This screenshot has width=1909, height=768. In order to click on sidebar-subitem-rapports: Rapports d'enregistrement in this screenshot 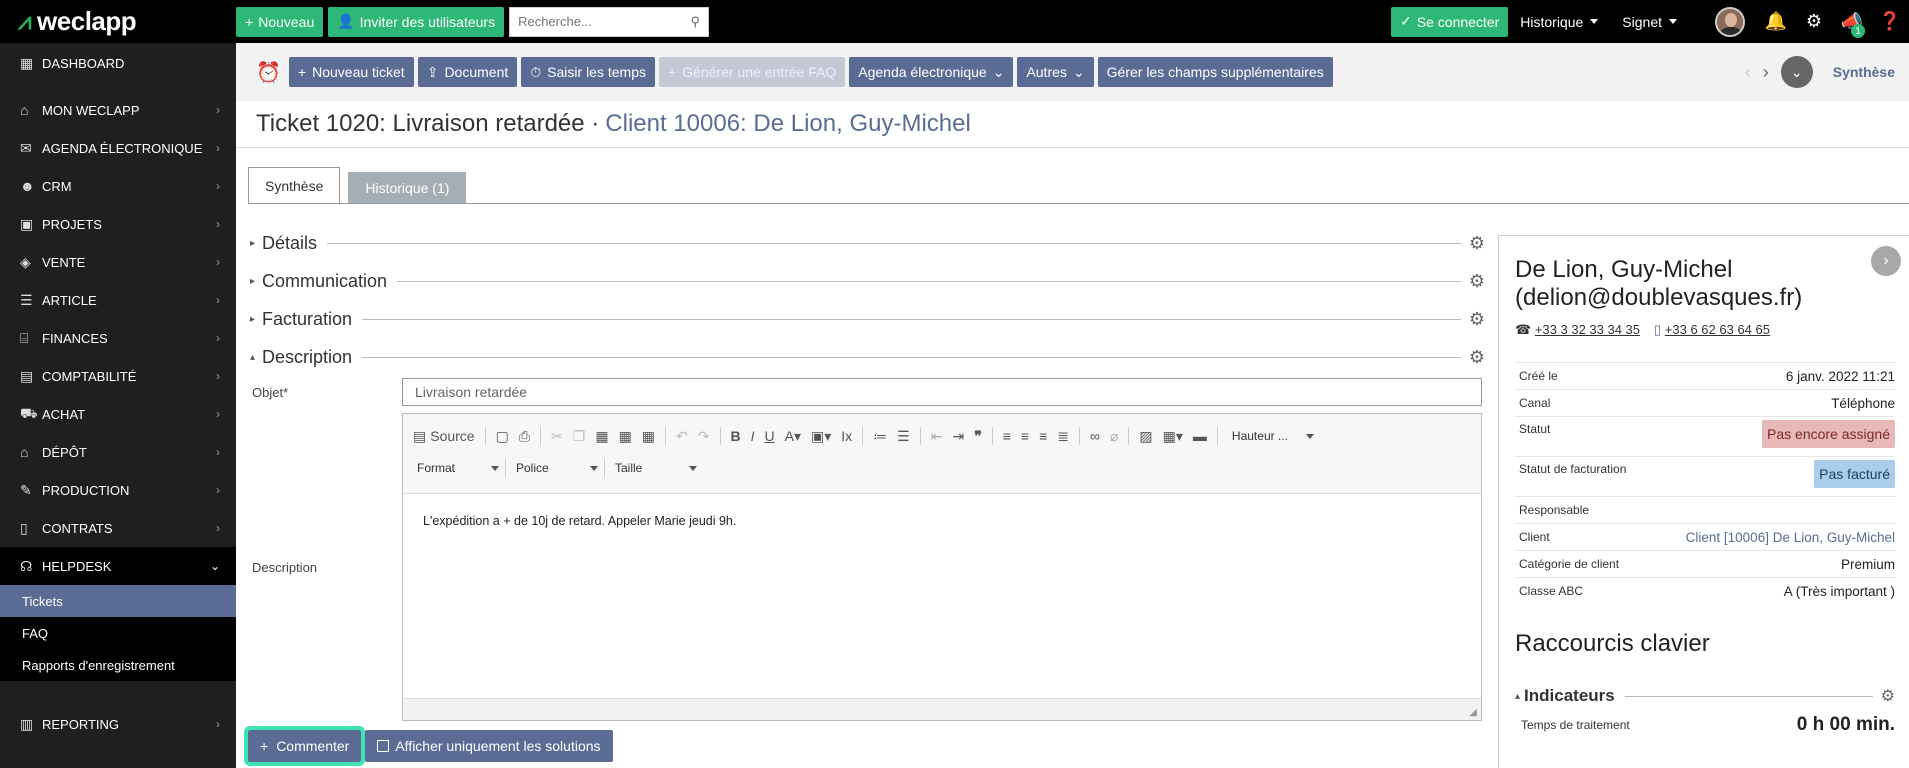, I will do `click(118, 665)`.